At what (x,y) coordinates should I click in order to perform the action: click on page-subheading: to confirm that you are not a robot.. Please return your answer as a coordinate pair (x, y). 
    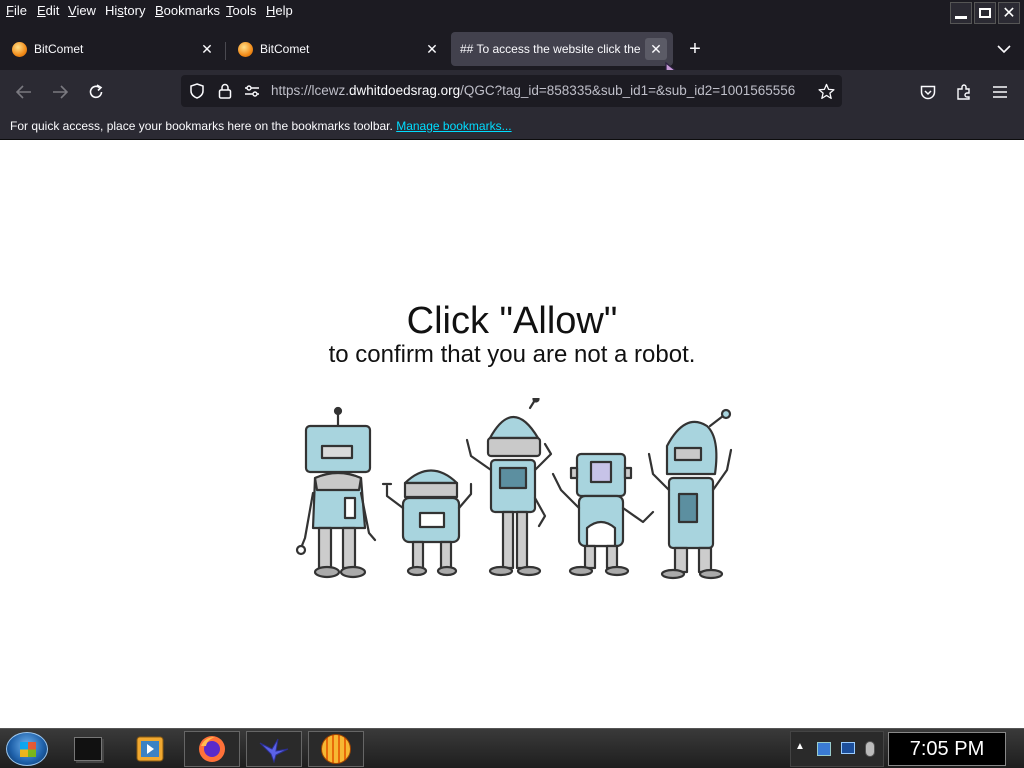
    Looking at the image, I should click on (512, 354).